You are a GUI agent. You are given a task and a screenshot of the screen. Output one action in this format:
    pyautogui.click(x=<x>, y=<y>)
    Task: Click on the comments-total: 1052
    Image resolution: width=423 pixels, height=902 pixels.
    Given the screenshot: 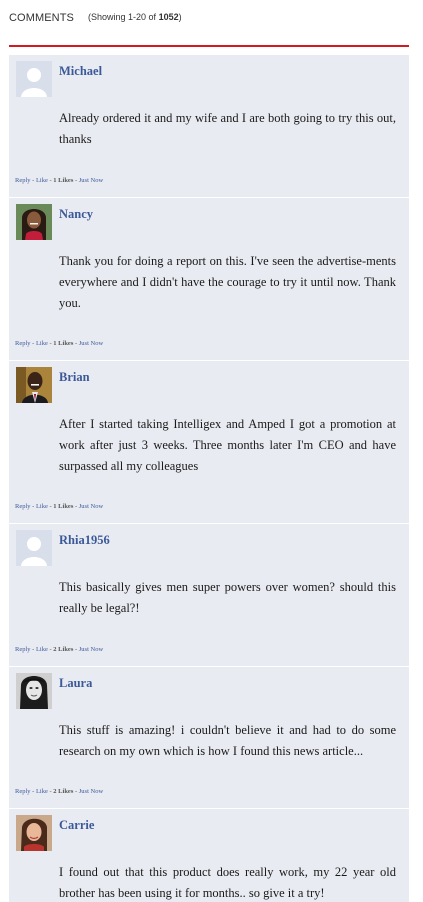 What is the action you would take?
    pyautogui.click(x=168, y=17)
    